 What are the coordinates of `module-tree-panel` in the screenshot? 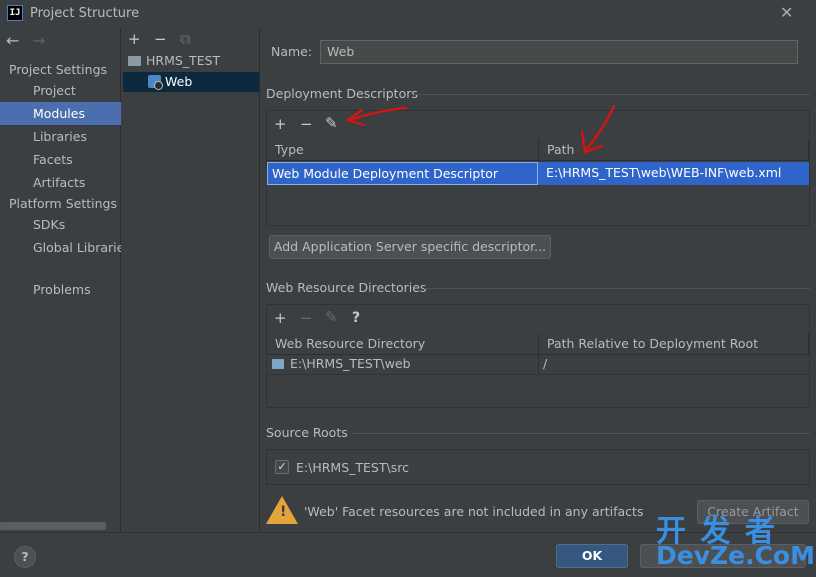 It's located at (191, 280).